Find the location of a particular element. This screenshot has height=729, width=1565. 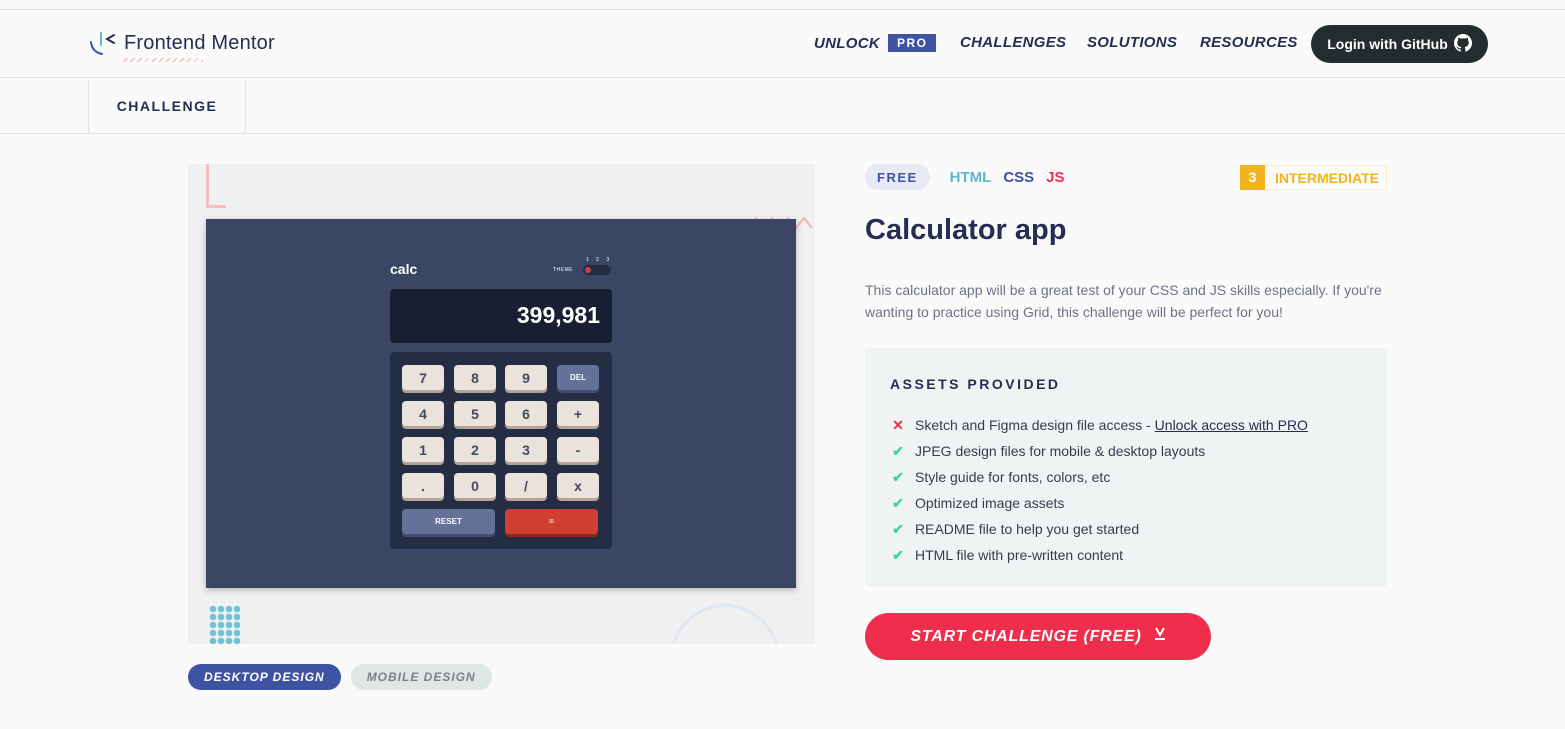

login-with-github-button: Login with GitHub is located at coordinates (1399, 44).